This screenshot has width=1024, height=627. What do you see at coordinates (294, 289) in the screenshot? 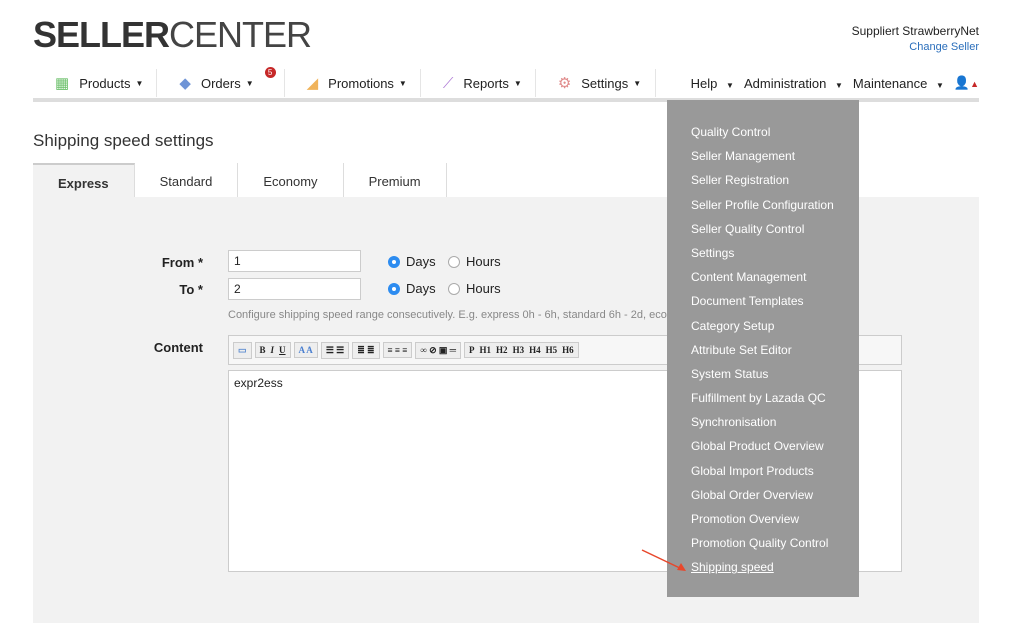
I see `to-input: 2` at bounding box center [294, 289].